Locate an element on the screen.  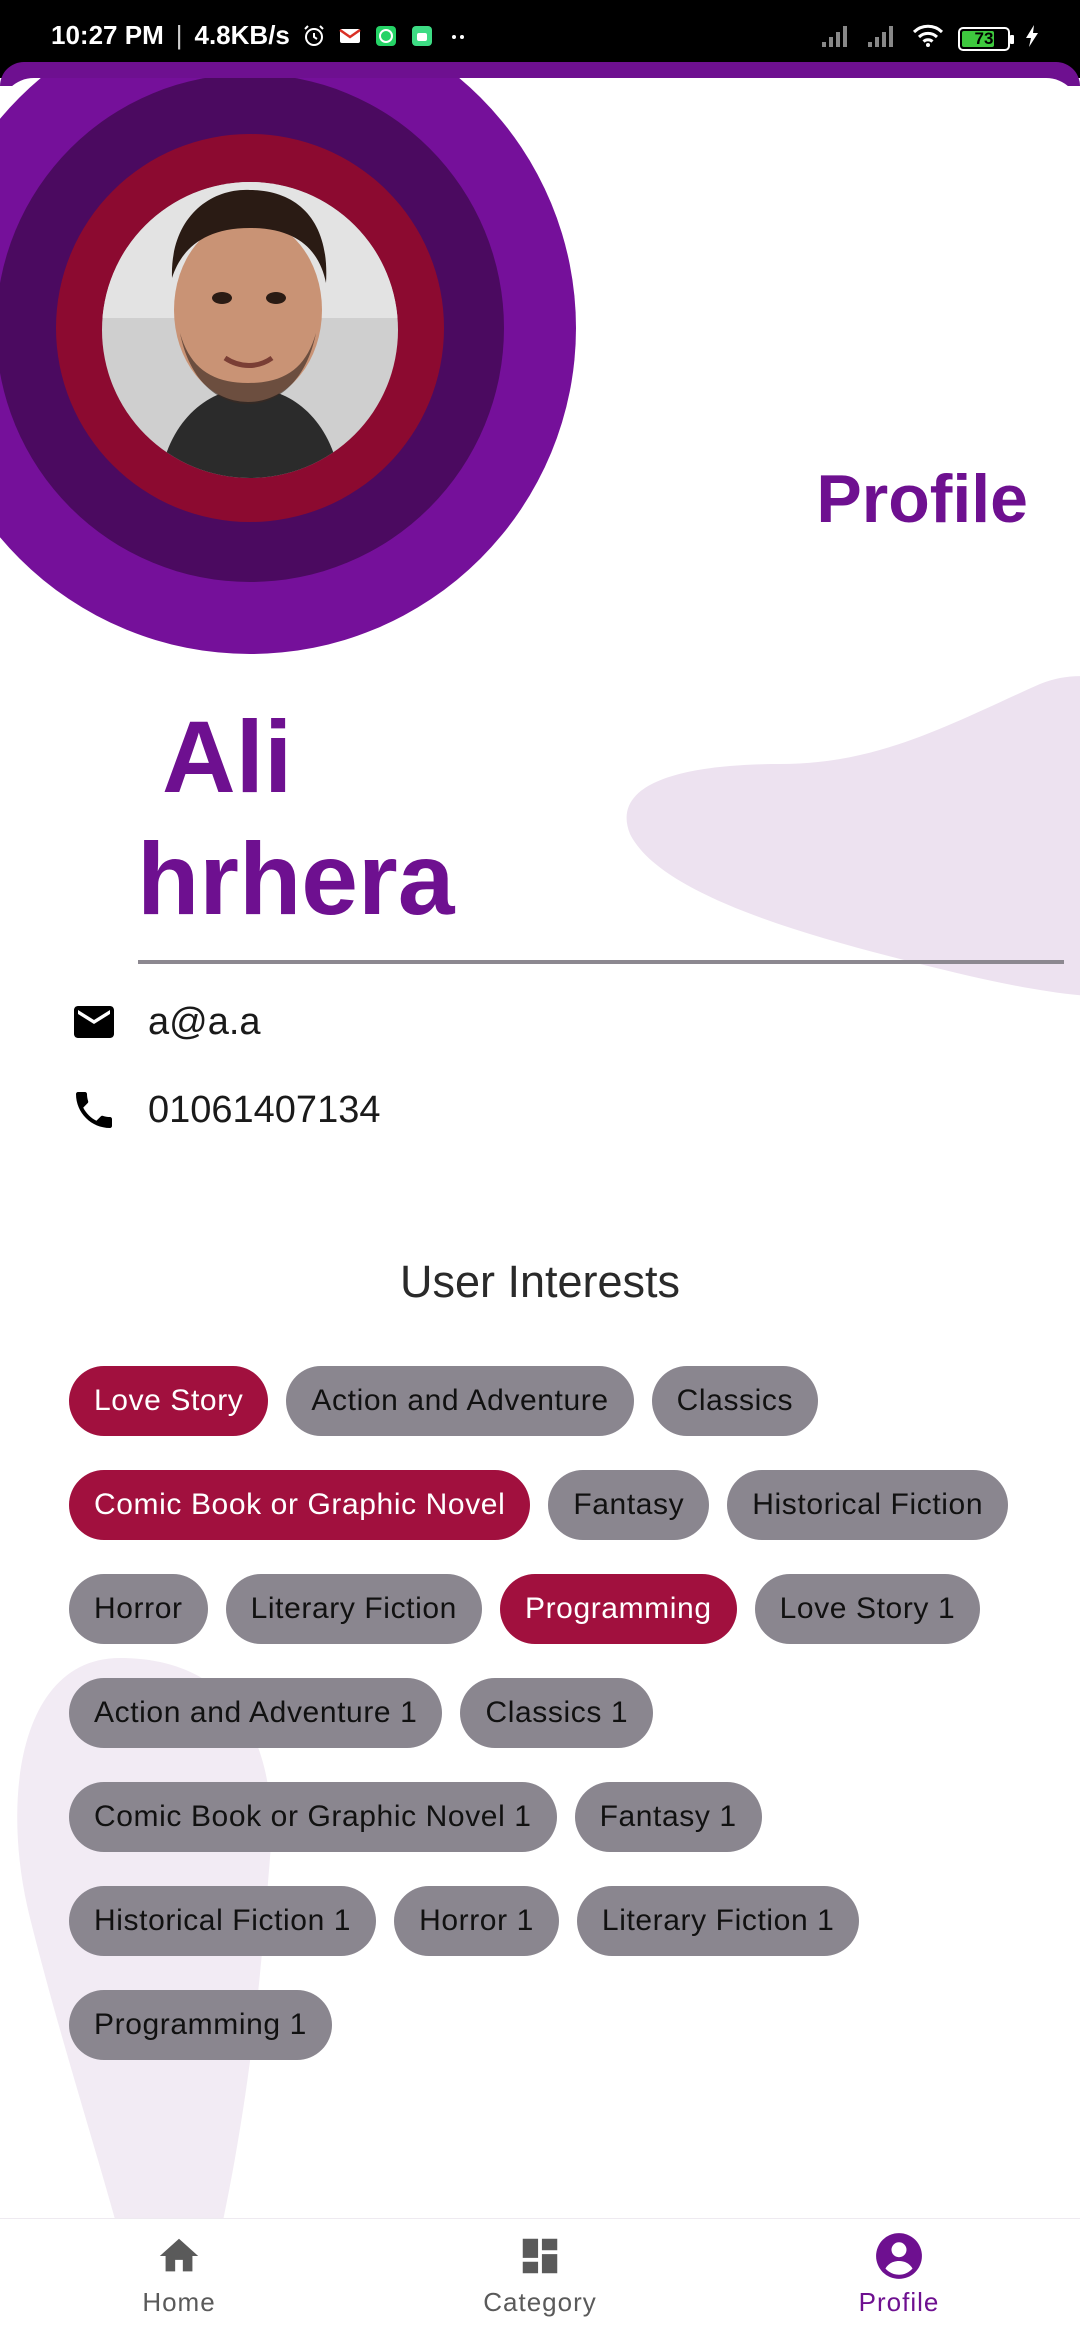
more-dots-icon is located at coordinates (458, 36).